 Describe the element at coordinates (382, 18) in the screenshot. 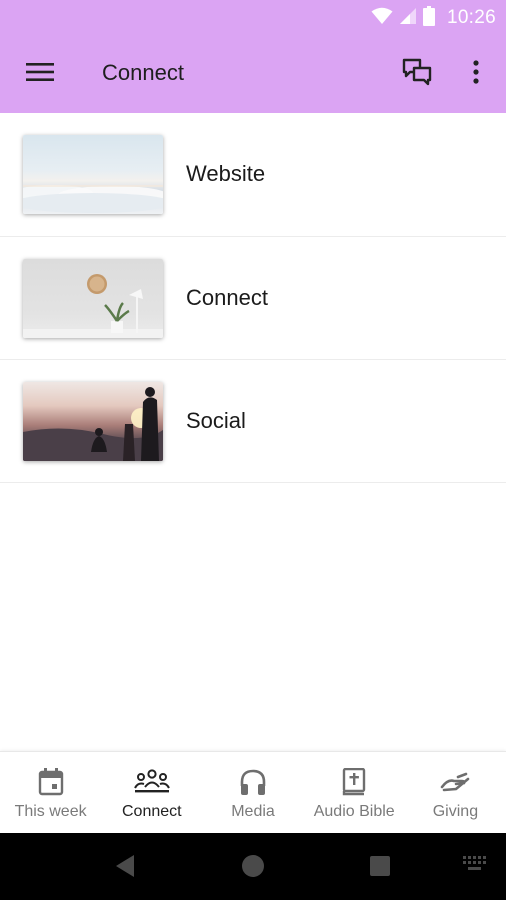

I see `wifi-icon` at that location.